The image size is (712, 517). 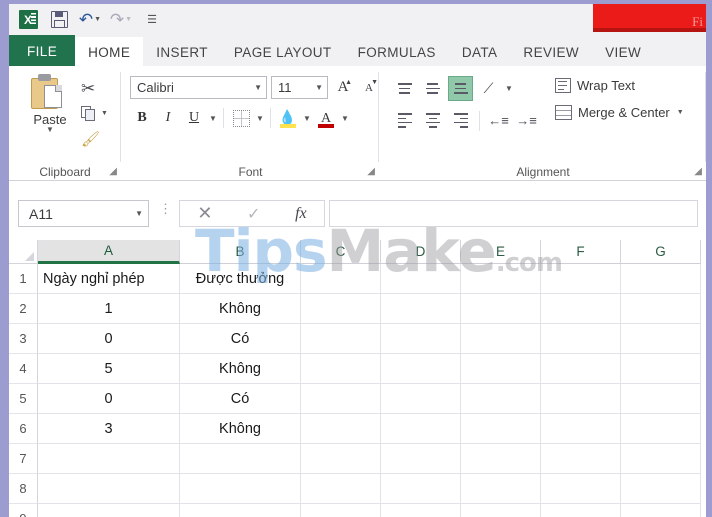 What do you see at coordinates (661, 279) in the screenshot?
I see `cell-G1` at bounding box center [661, 279].